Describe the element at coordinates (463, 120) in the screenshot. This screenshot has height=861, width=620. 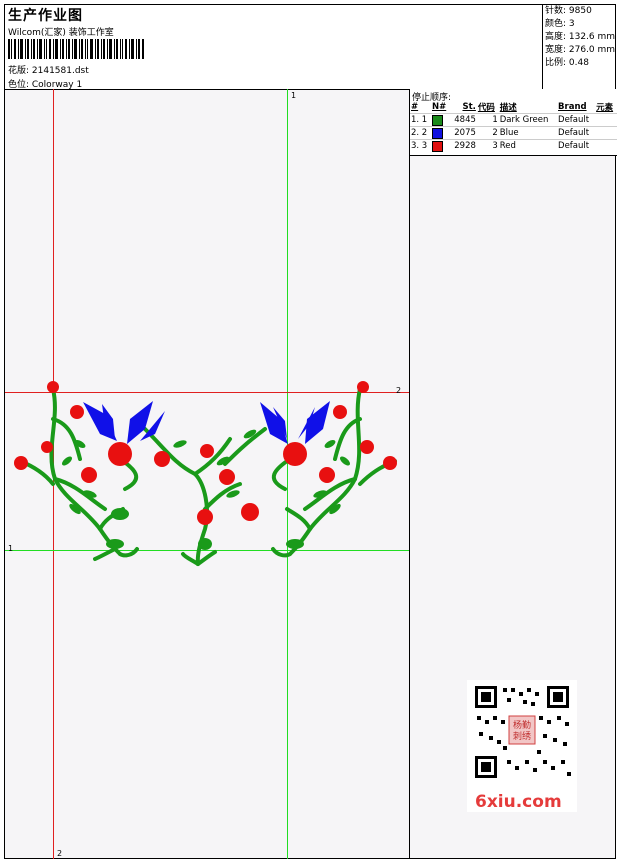
I see `row-stitches: 4845` at that location.